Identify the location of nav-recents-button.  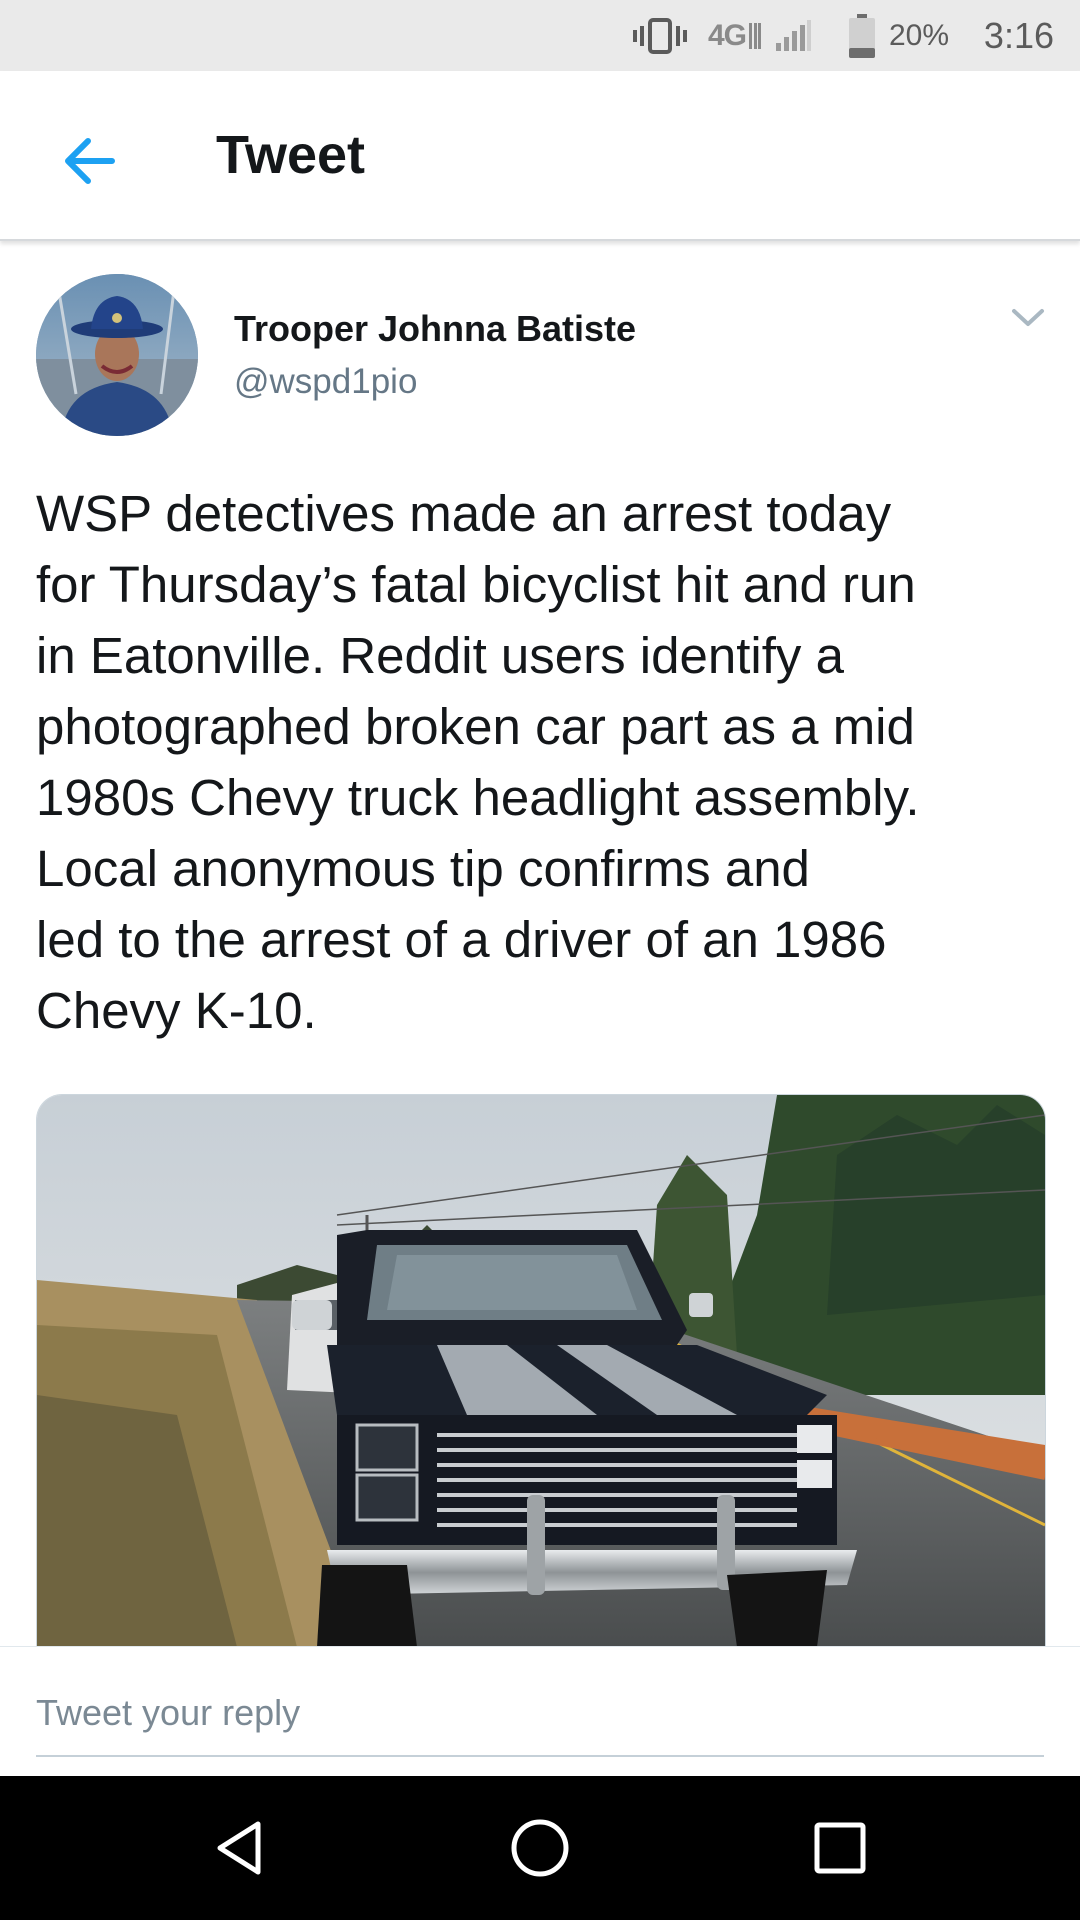
(840, 1848).